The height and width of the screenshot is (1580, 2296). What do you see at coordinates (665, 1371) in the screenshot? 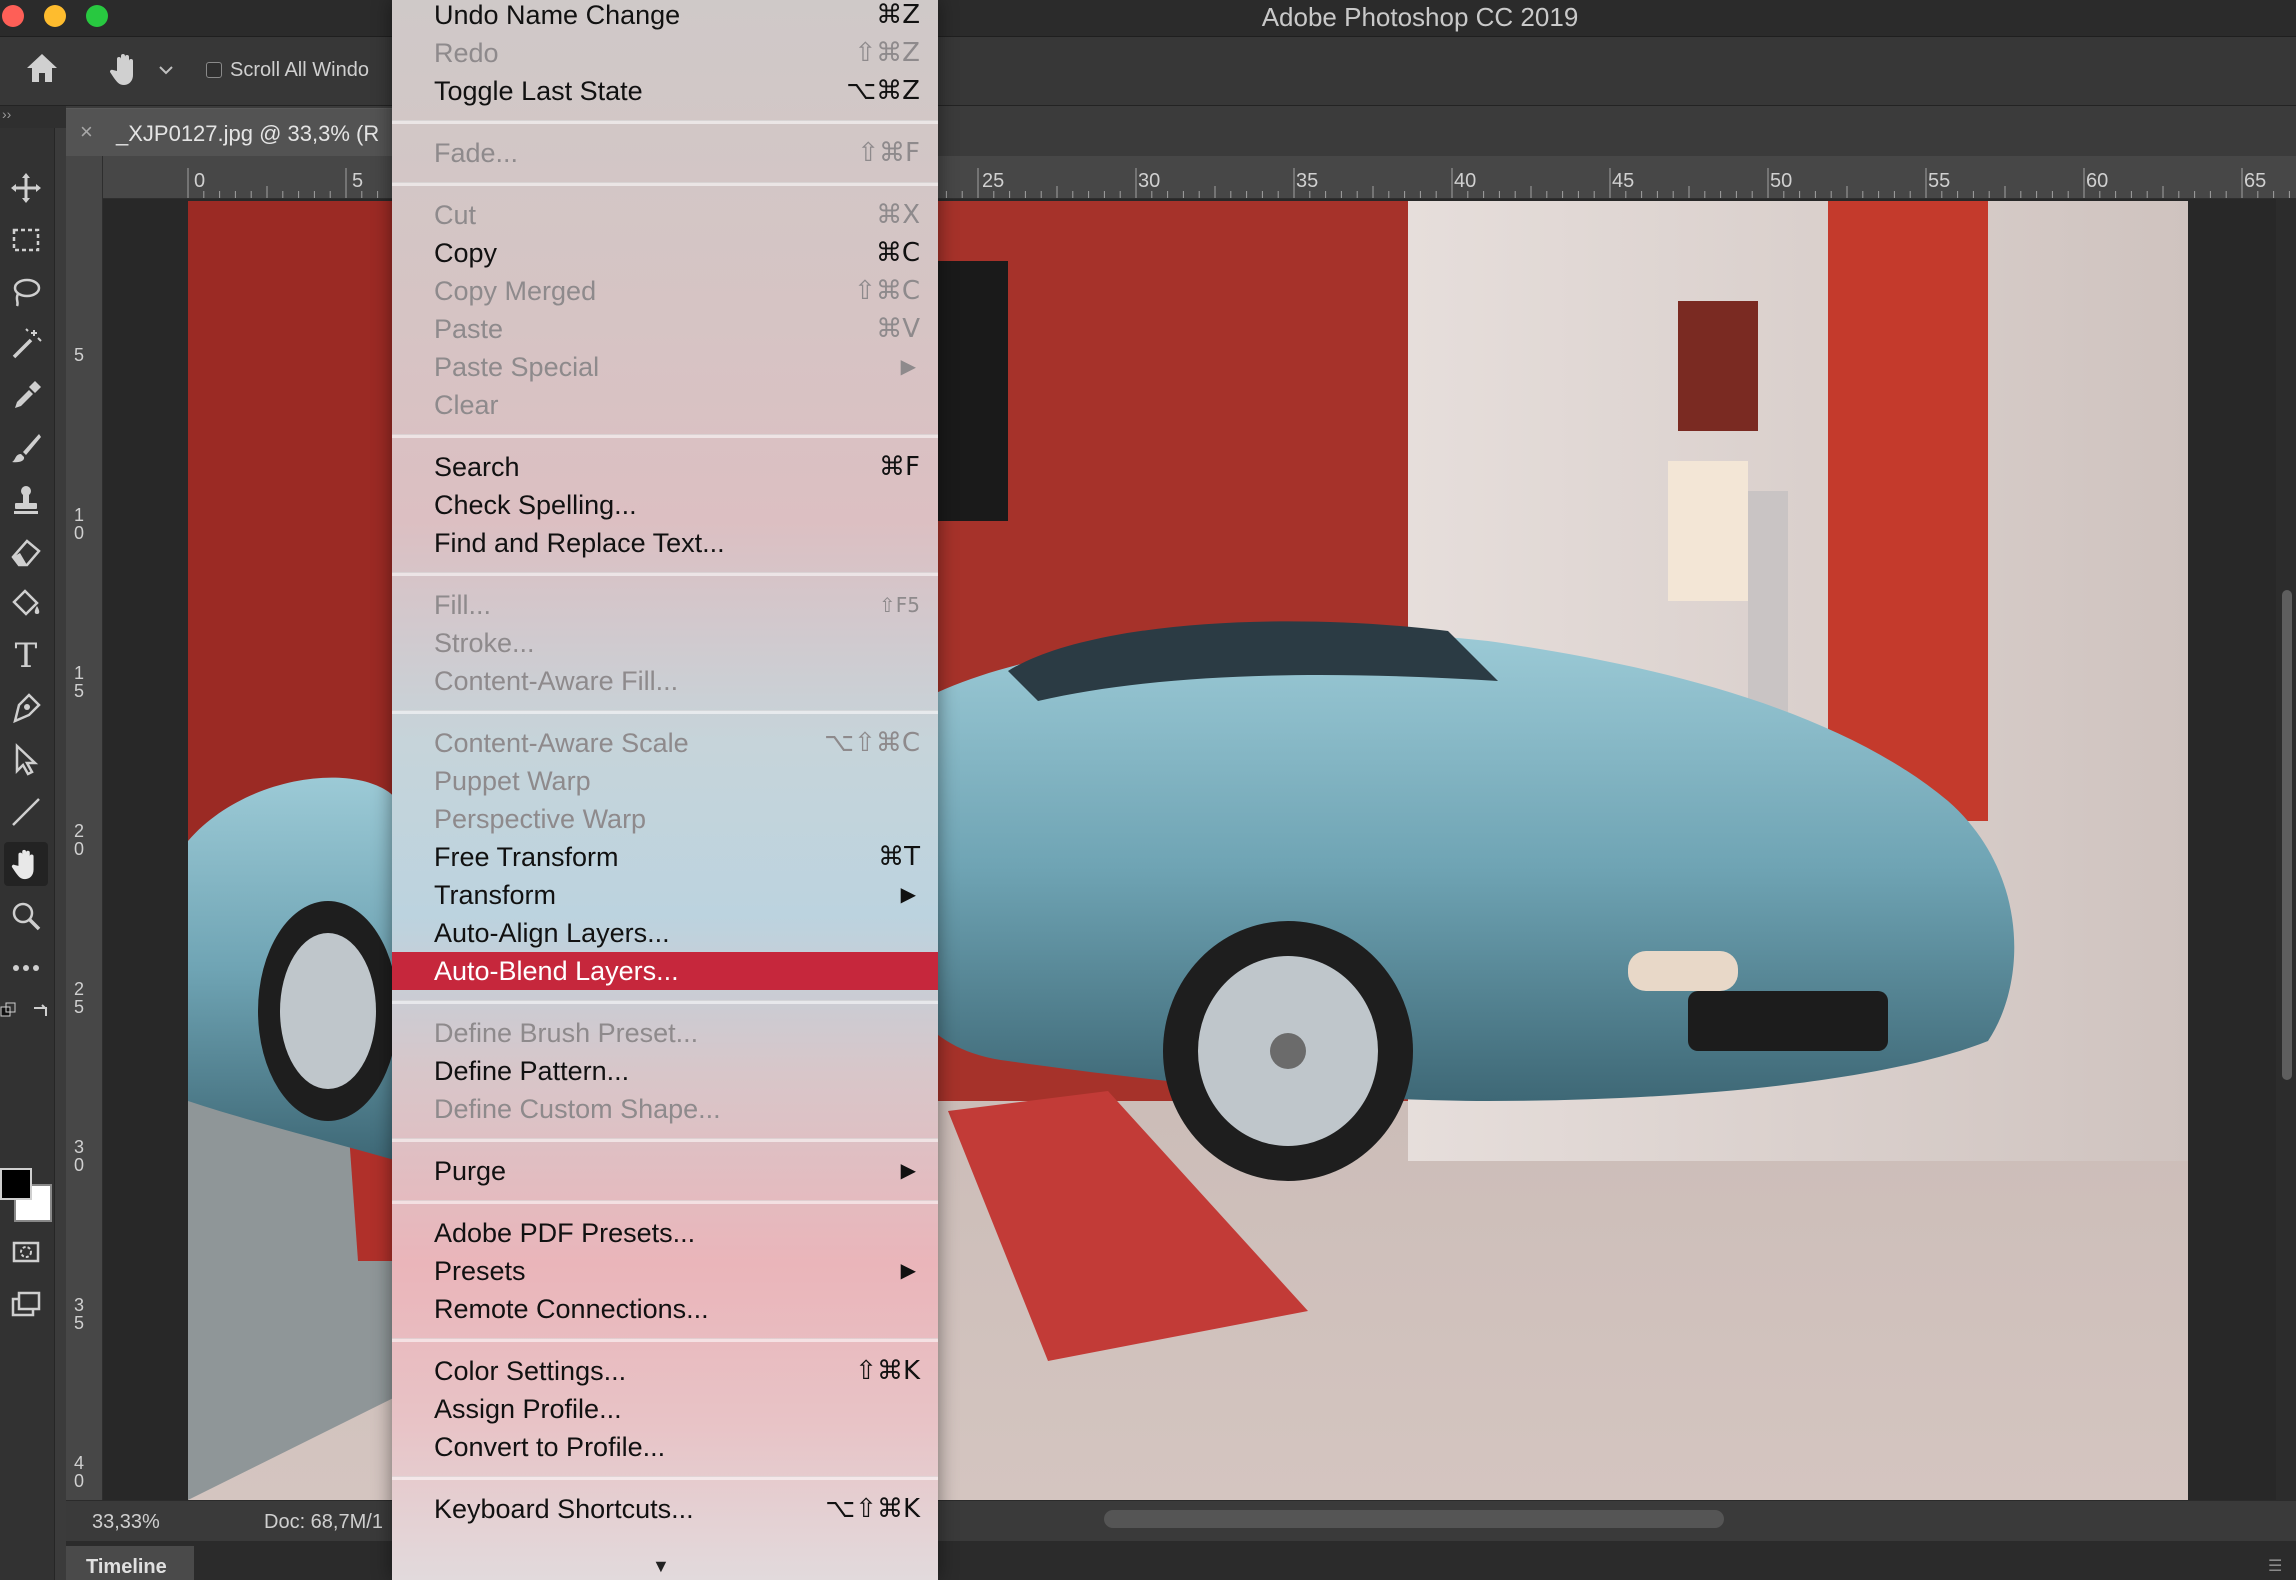
I see `menu-item-color-settings: Color Settings... ⇧⌘K` at bounding box center [665, 1371].